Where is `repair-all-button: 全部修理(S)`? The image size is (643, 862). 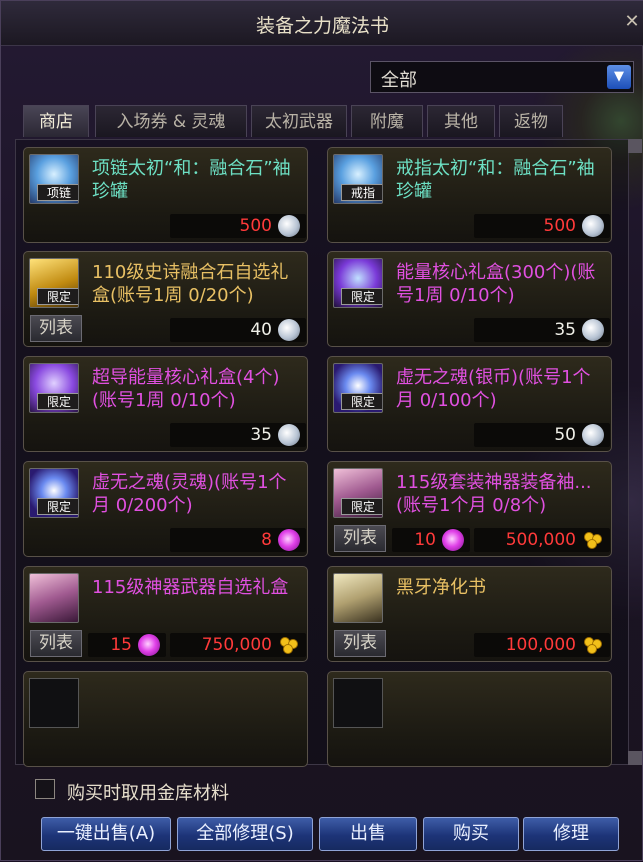 repair-all-button: 全部修理(S) is located at coordinates (245, 834).